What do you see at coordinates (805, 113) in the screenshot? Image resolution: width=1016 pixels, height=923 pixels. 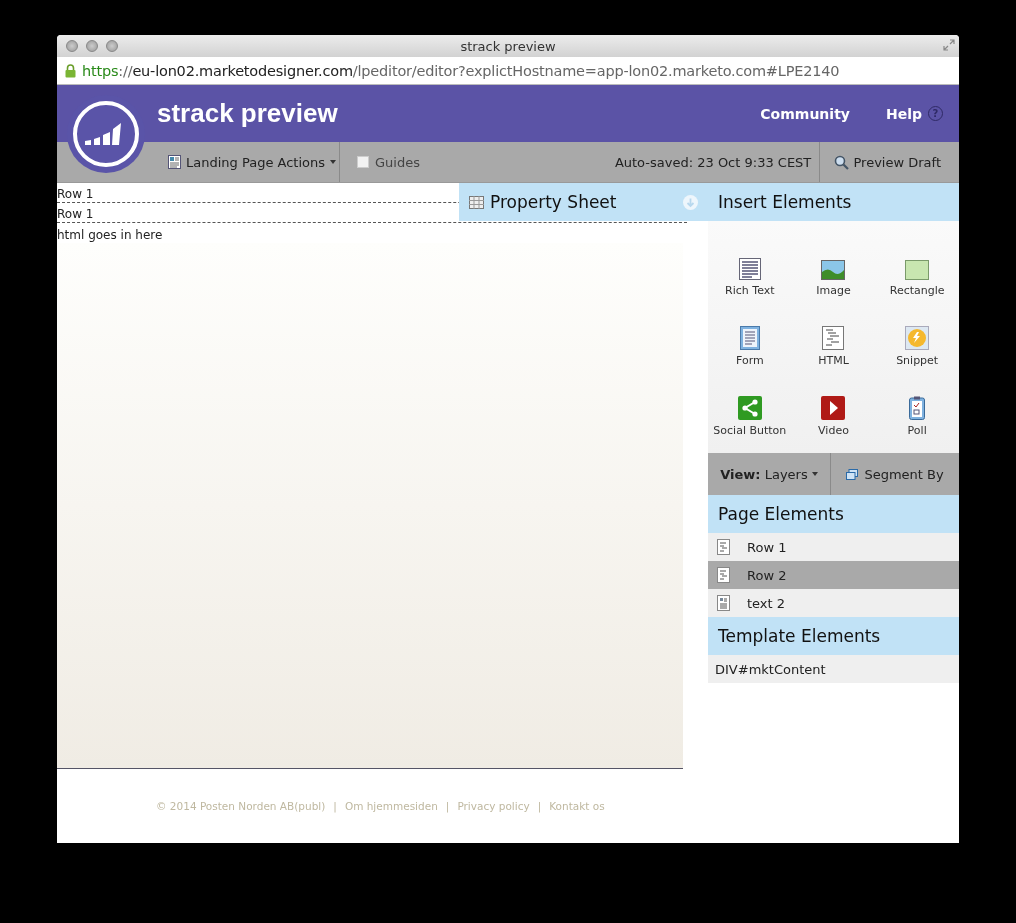 I see `community-link: Community` at bounding box center [805, 113].